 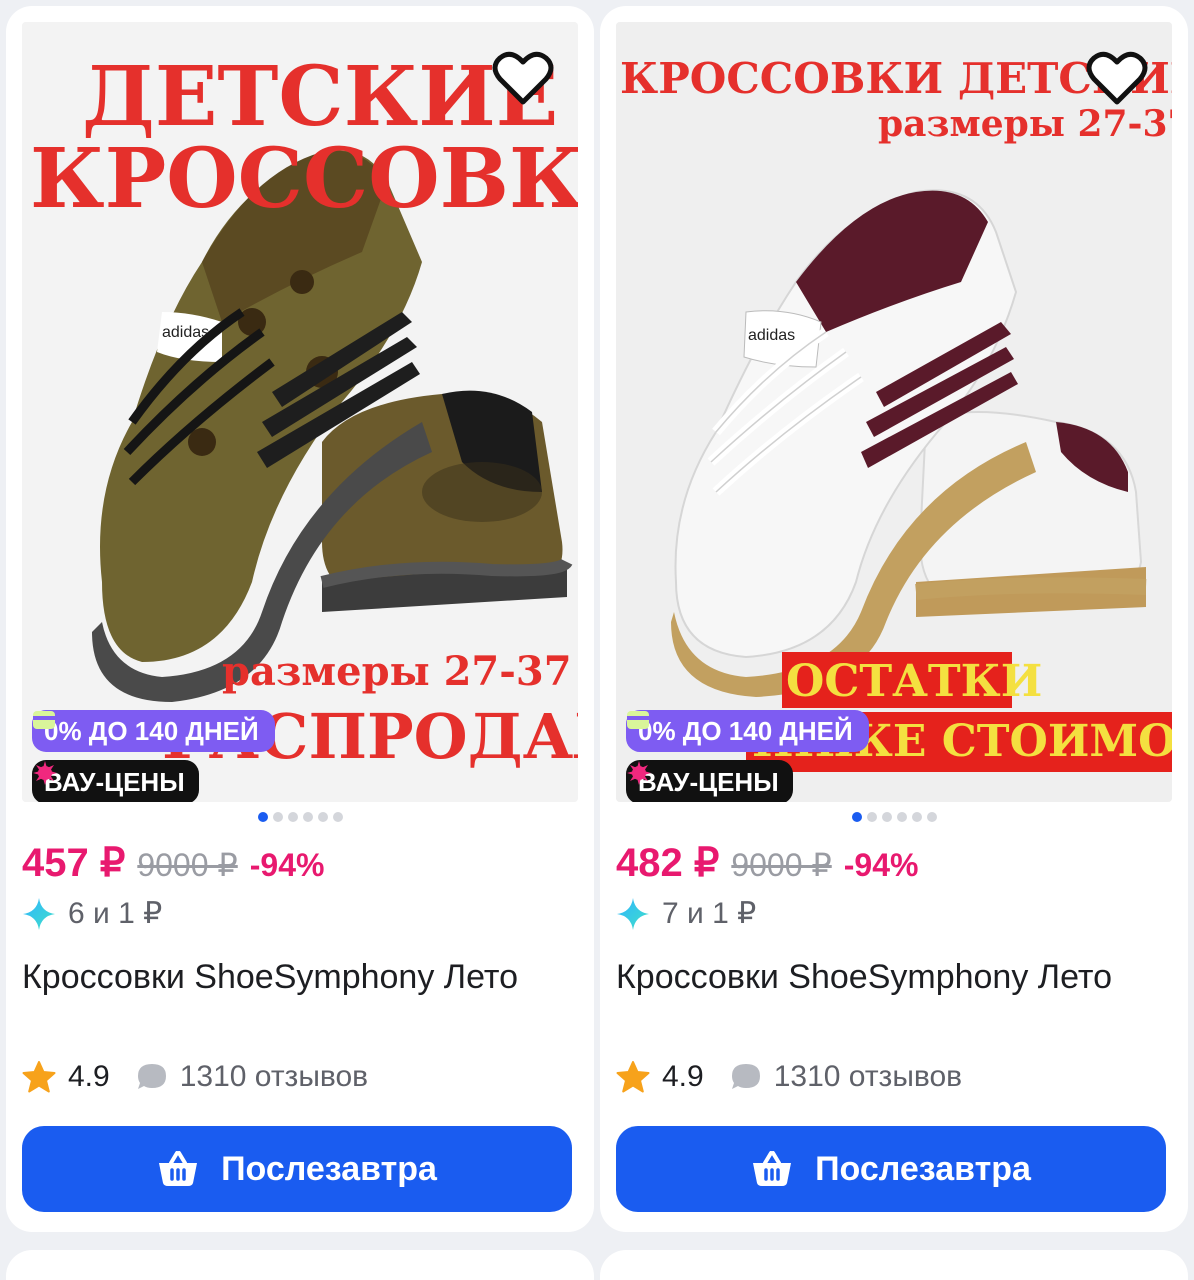 What do you see at coordinates (304, 179) in the screenshot?
I see `promo-line-2: КРОССОВКИ` at bounding box center [304, 179].